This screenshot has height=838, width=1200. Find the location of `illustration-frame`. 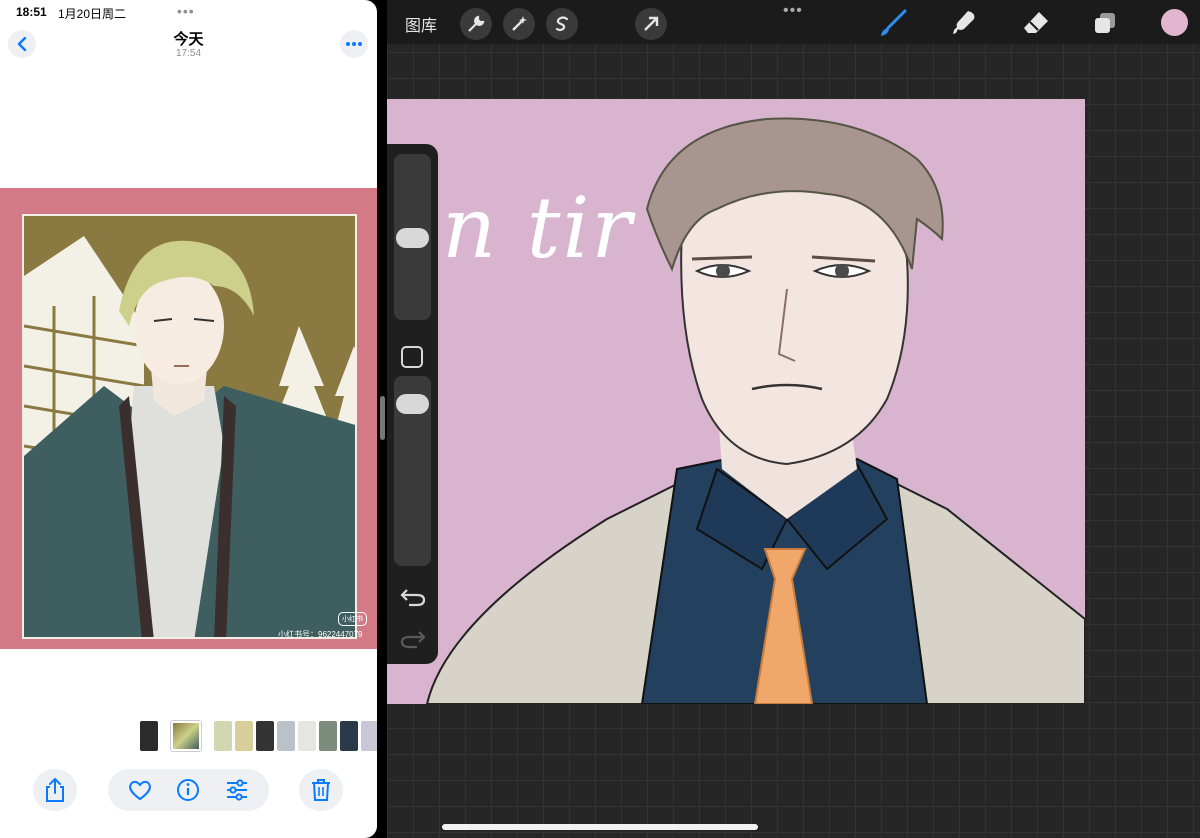

illustration-frame is located at coordinates (189, 426).